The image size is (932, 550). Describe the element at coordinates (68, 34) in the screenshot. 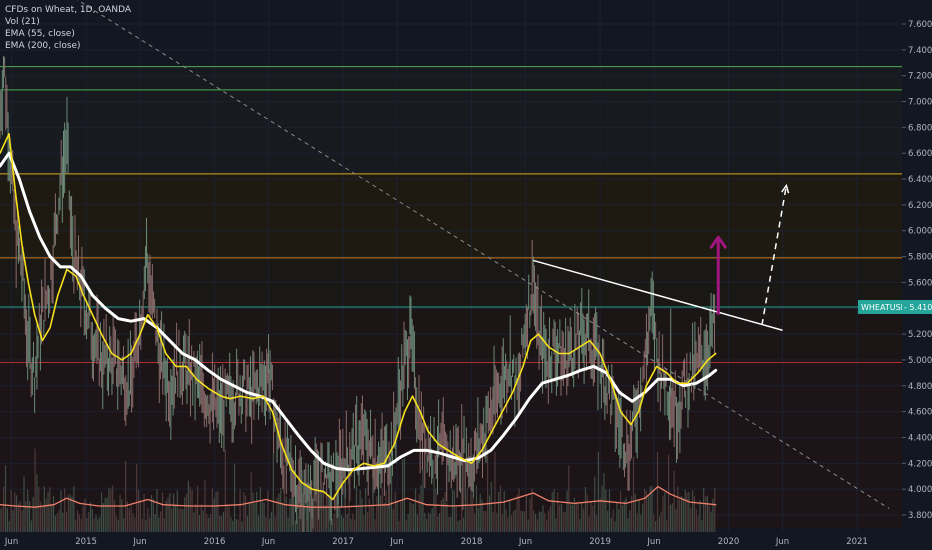

I see `ema55-indicator-label: EMA (55, close)` at that location.